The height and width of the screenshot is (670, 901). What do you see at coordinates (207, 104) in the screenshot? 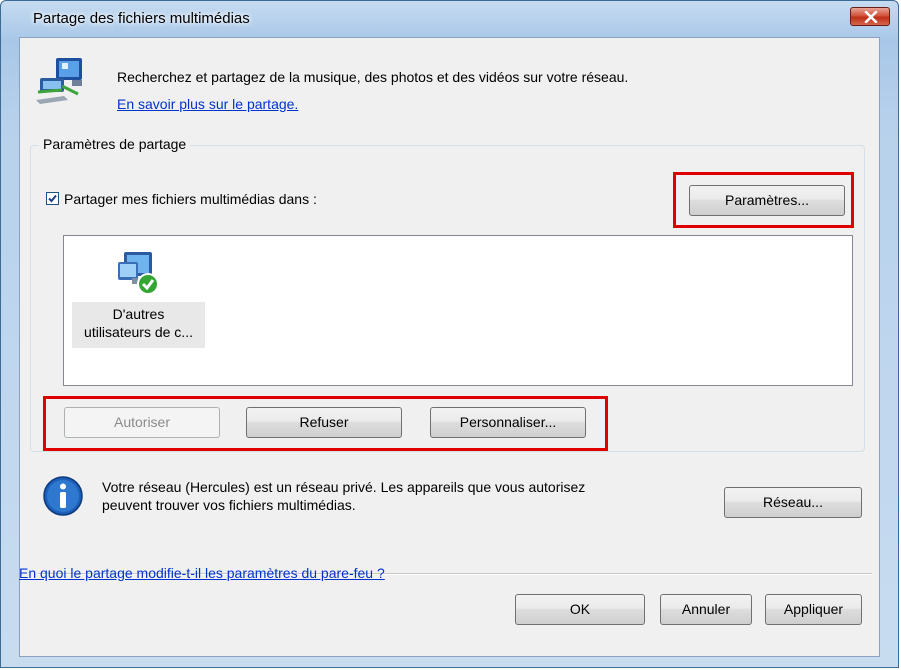
I see `learn-more-link: En savoir plus sur le partage.` at bounding box center [207, 104].